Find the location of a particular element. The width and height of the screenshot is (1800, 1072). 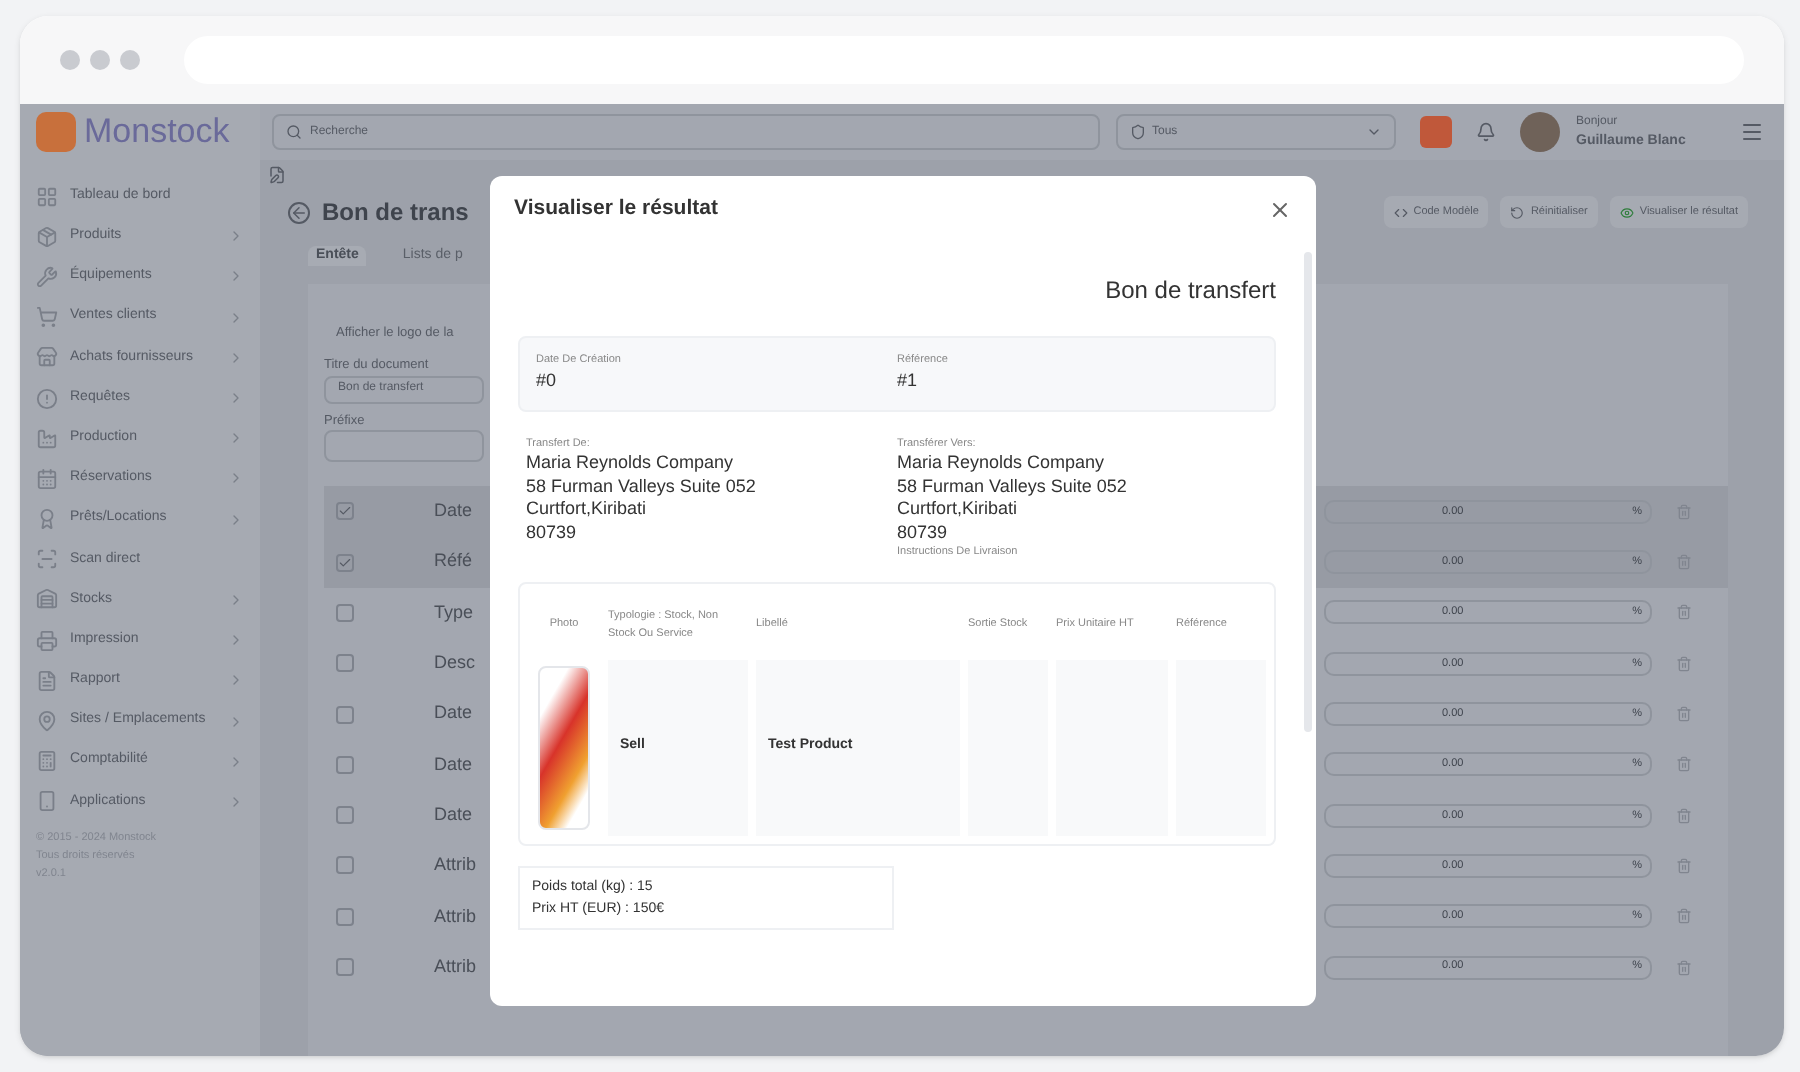

dialog-title: Visualiser le résultat is located at coordinates (617, 209).